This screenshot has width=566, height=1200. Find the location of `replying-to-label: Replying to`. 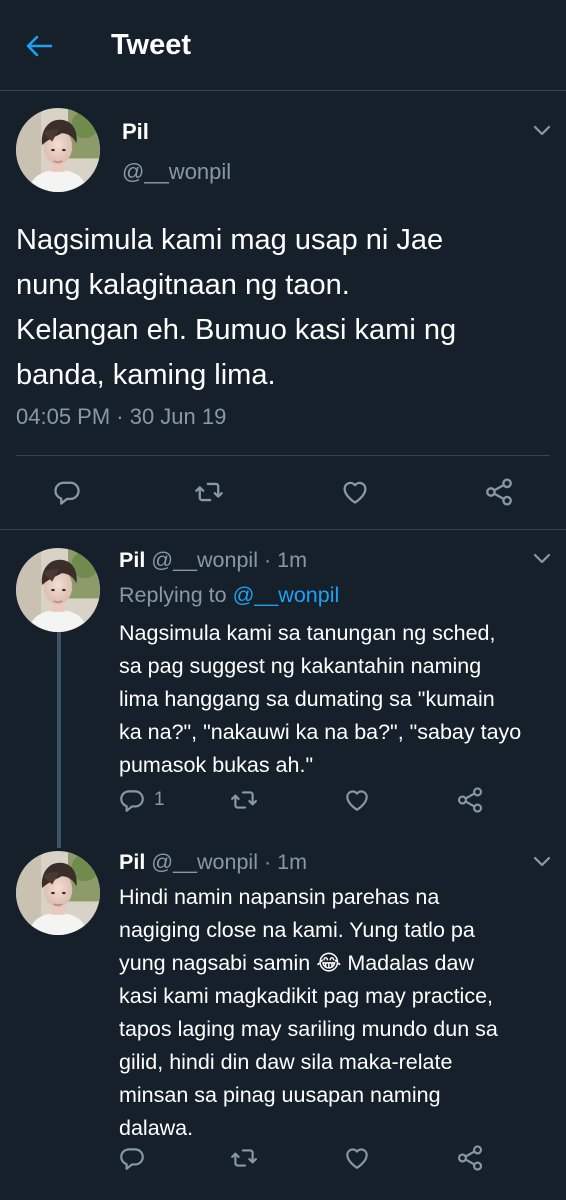

replying-to-label: Replying to is located at coordinates (173, 595).